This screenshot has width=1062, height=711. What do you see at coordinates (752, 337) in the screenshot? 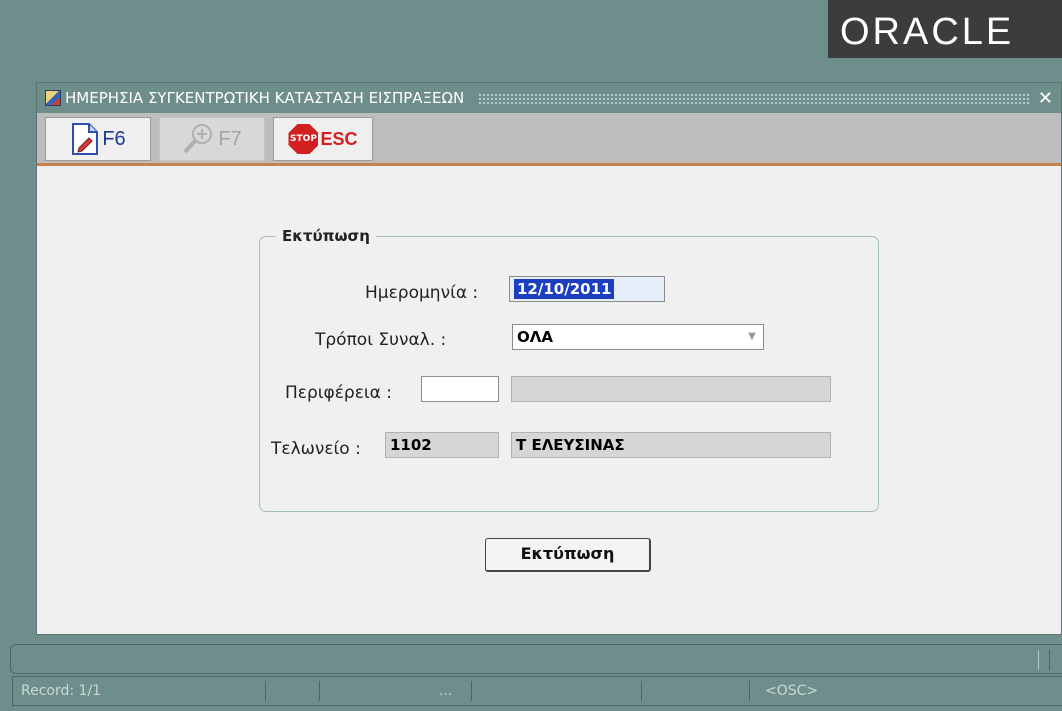
I see `chevron-down-icon: ▼` at bounding box center [752, 337].